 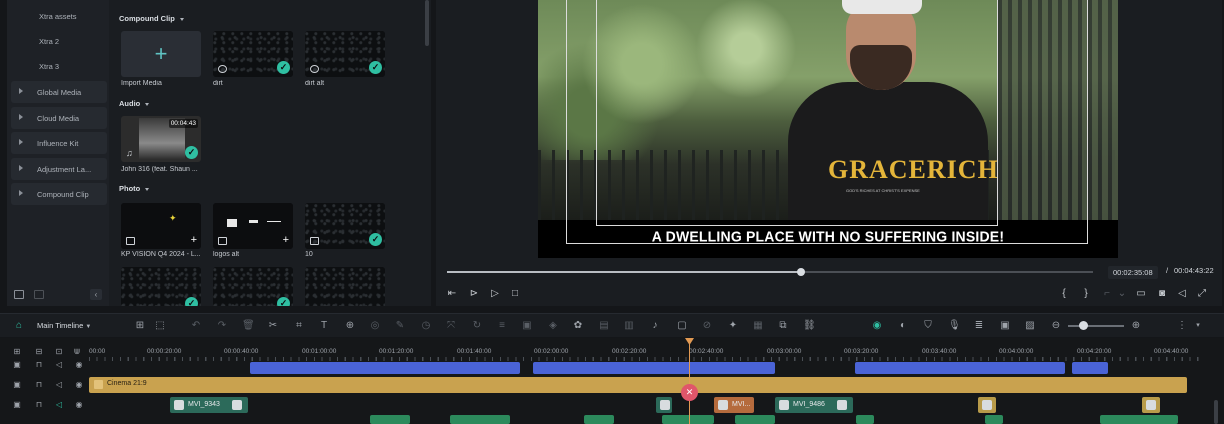 I want to click on media-thumb-logos-alt: +, so click(x=253, y=226).